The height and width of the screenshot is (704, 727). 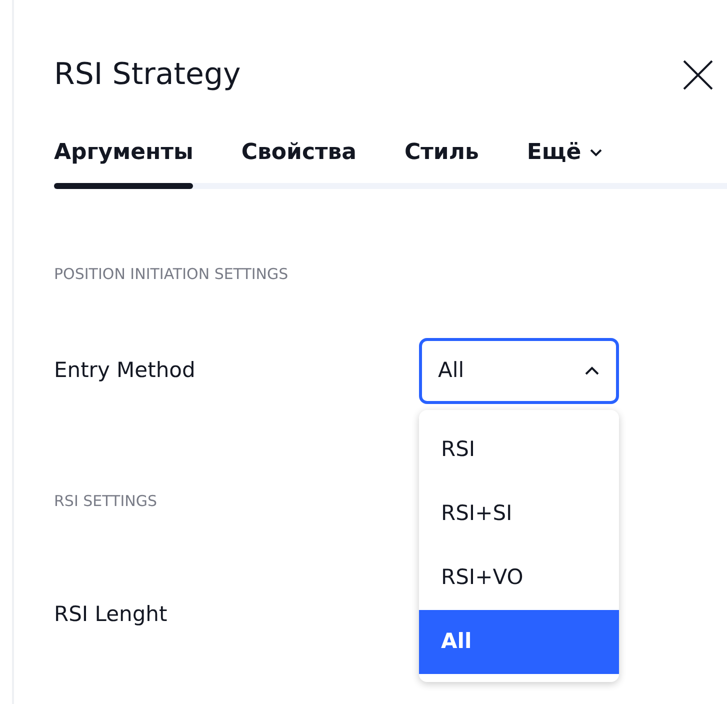 What do you see at coordinates (124, 152) in the screenshot?
I see `tab: Аргументы` at bounding box center [124, 152].